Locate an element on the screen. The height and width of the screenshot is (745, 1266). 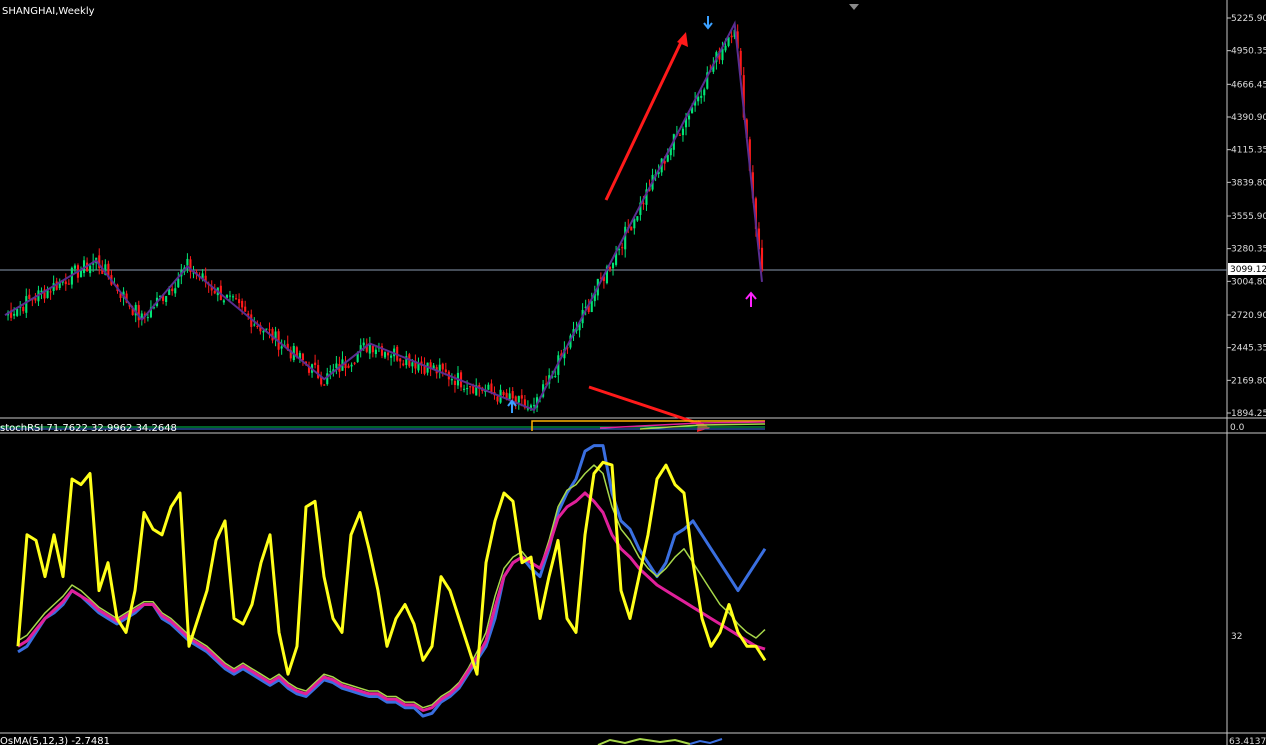
price-tick-label: 3839.80 is located at coordinates (1248, 183).